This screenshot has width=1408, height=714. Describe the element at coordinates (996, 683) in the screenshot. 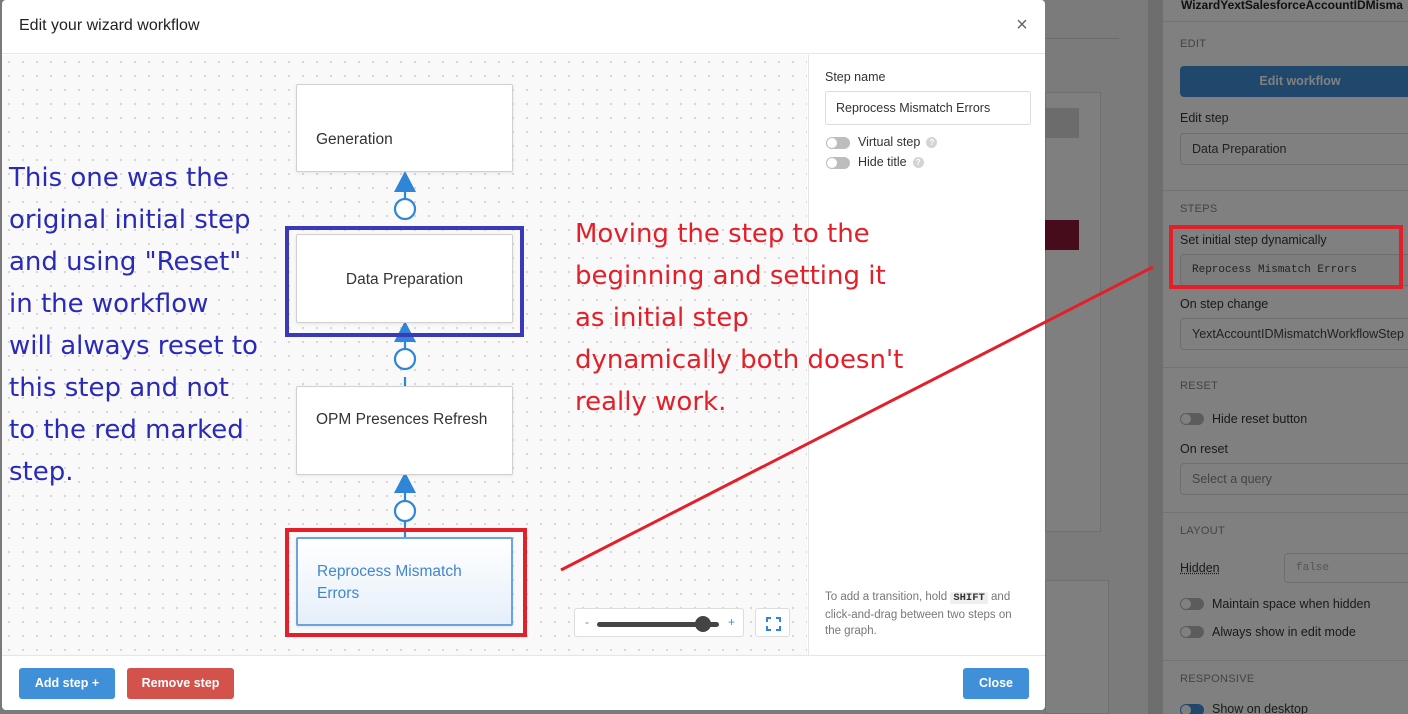

I see `close-button: Close` at that location.